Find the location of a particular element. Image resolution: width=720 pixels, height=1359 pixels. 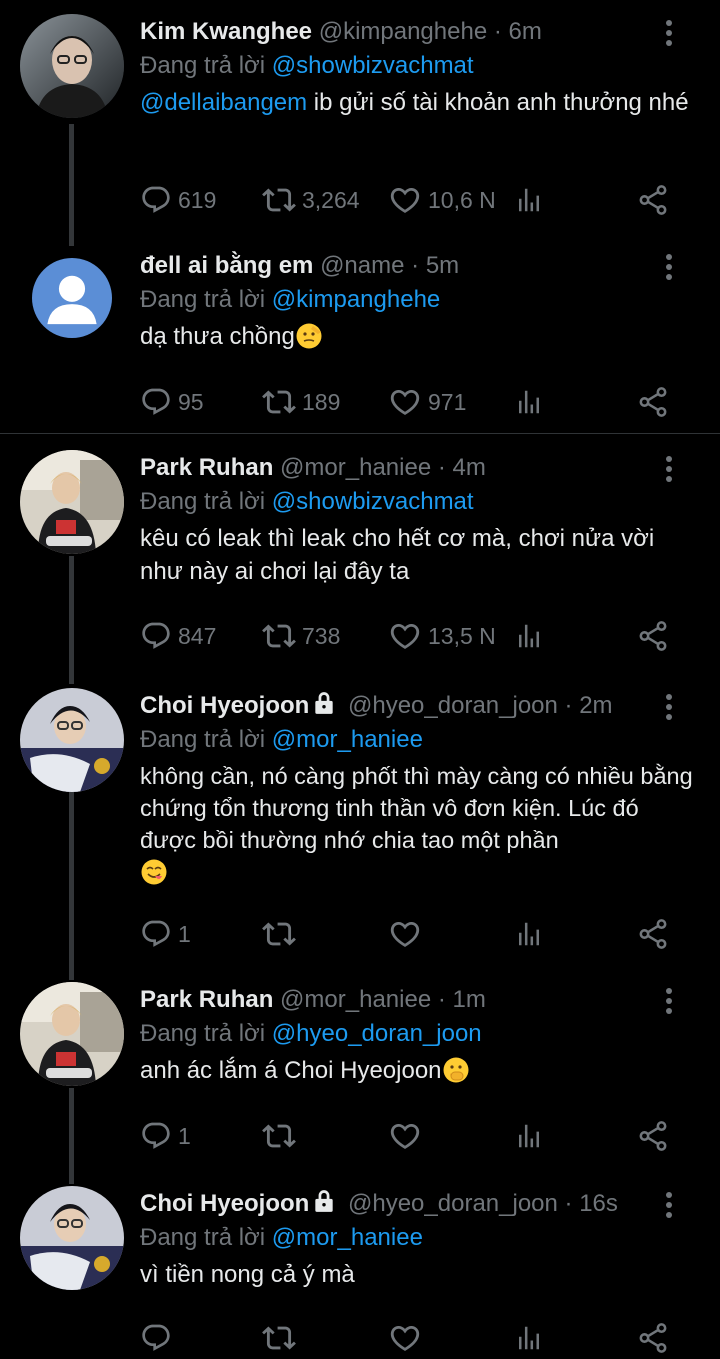

retweet-button: 3,264 is located at coordinates (311, 200).